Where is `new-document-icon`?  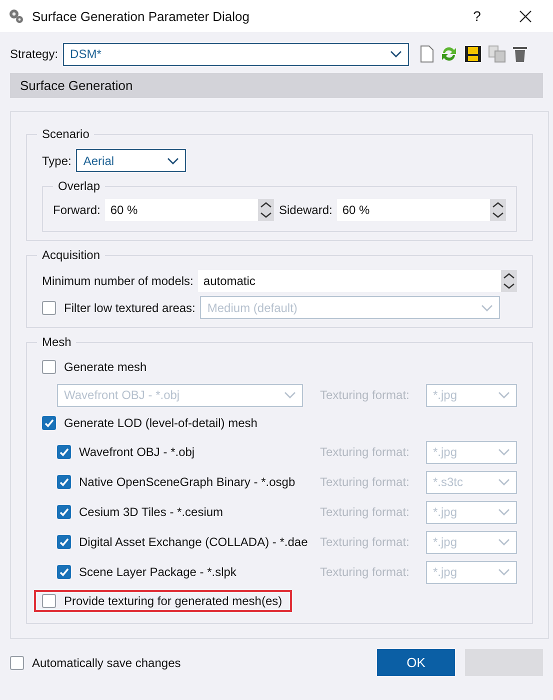
new-document-icon is located at coordinates (427, 54).